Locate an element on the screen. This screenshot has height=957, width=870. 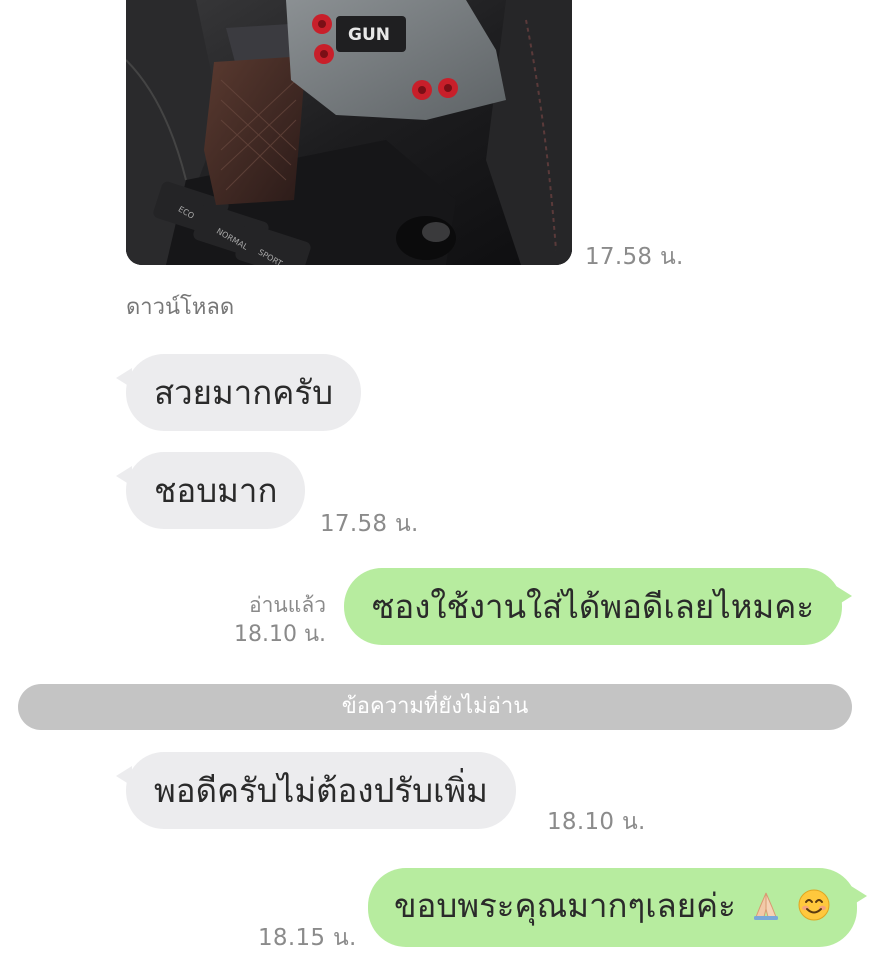
read-receipt: อ่านแล้ว 18.10 น. is located at coordinates (263, 620).